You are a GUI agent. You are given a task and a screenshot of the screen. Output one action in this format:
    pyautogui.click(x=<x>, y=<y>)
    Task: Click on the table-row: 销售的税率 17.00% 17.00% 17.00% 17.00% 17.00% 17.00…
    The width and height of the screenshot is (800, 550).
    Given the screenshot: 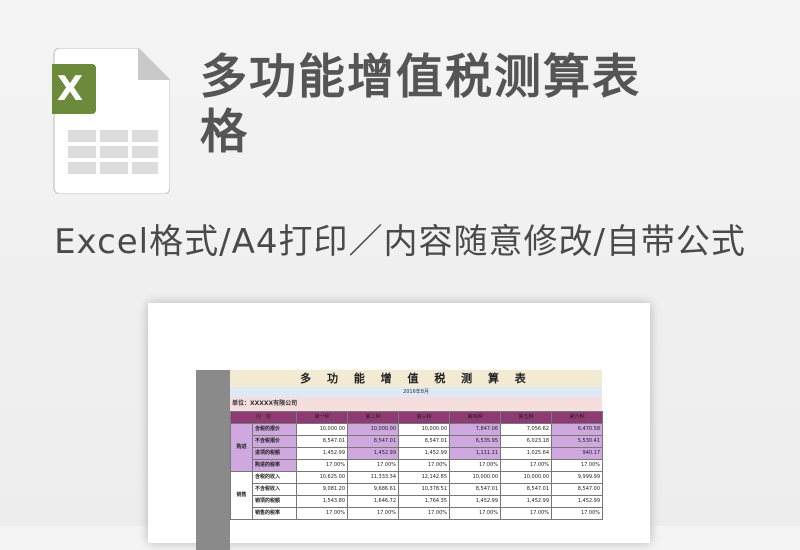 What is the action you would take?
    pyautogui.click(x=417, y=513)
    